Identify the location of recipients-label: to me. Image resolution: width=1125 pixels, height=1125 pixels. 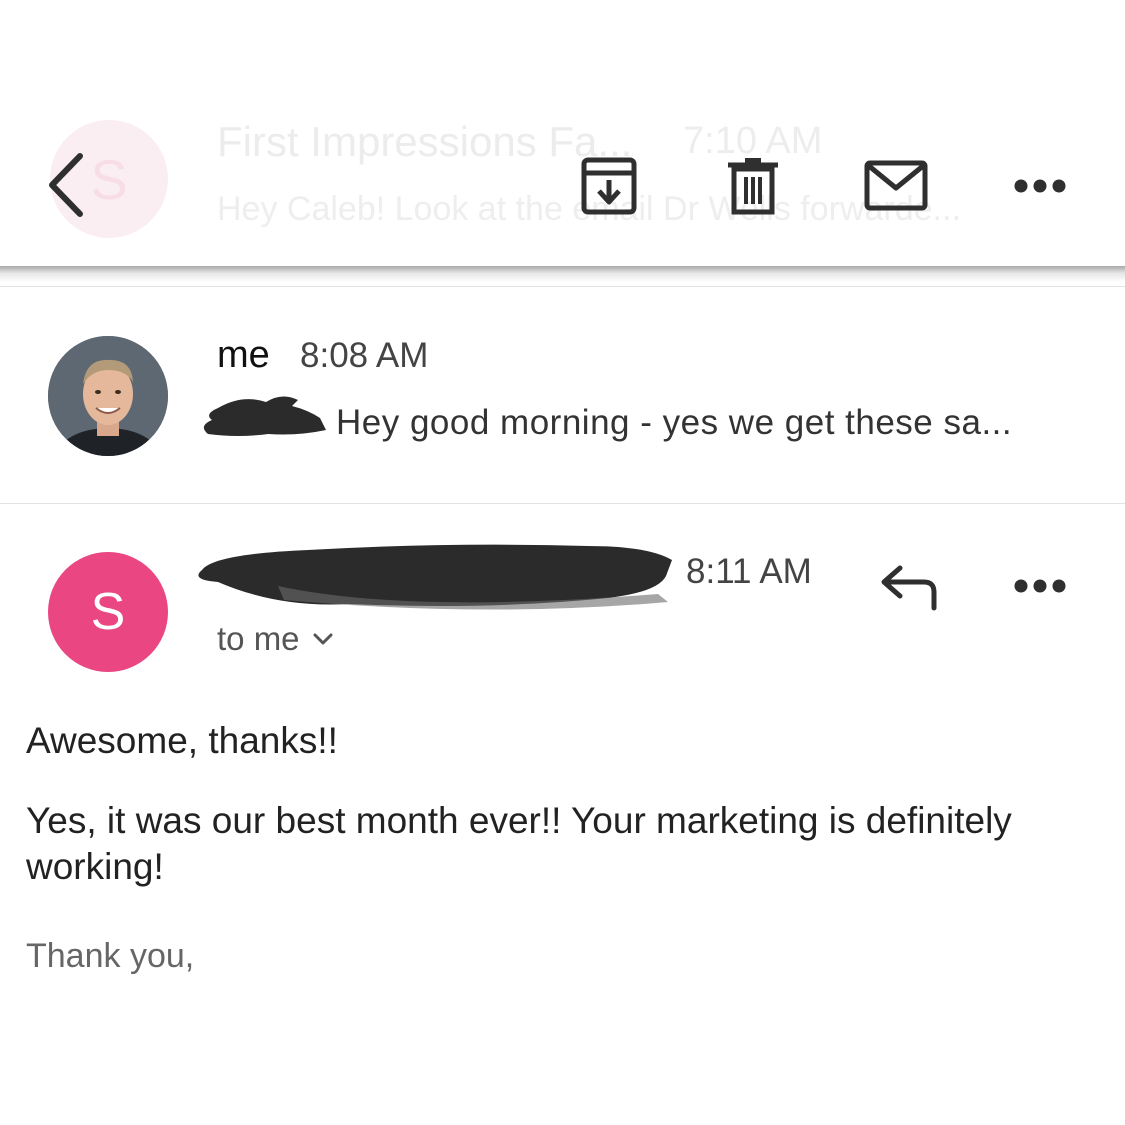
(258, 638).